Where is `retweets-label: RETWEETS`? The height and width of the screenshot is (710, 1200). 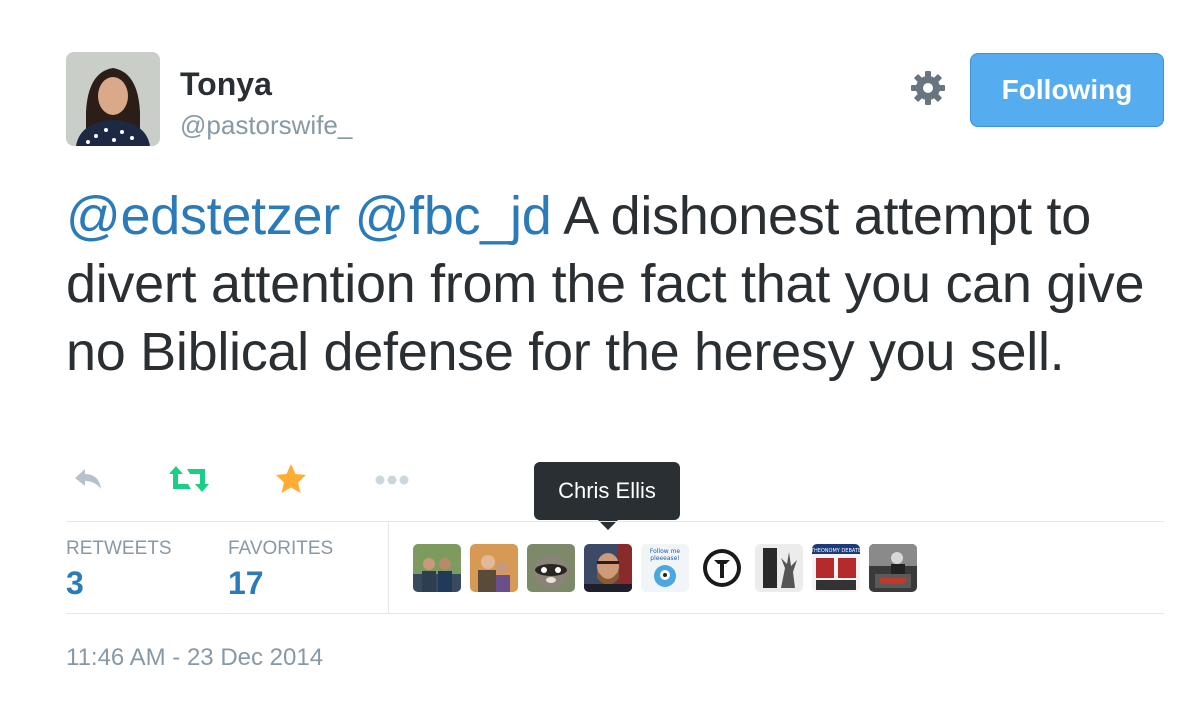 retweets-label: RETWEETS is located at coordinates (119, 548).